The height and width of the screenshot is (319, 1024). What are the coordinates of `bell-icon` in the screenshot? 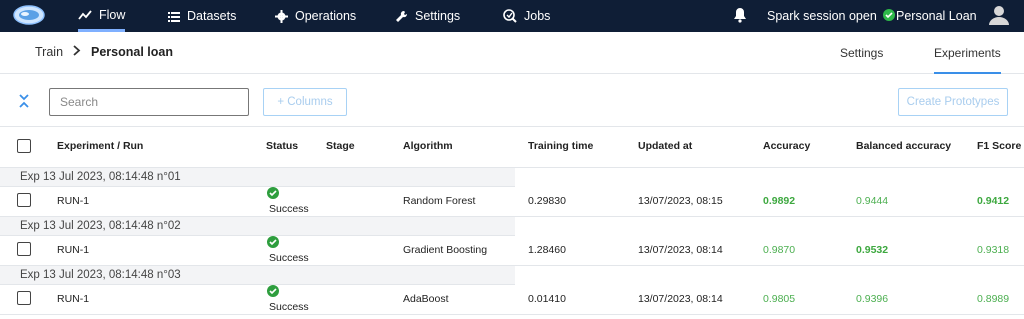 It's located at (740, 16).